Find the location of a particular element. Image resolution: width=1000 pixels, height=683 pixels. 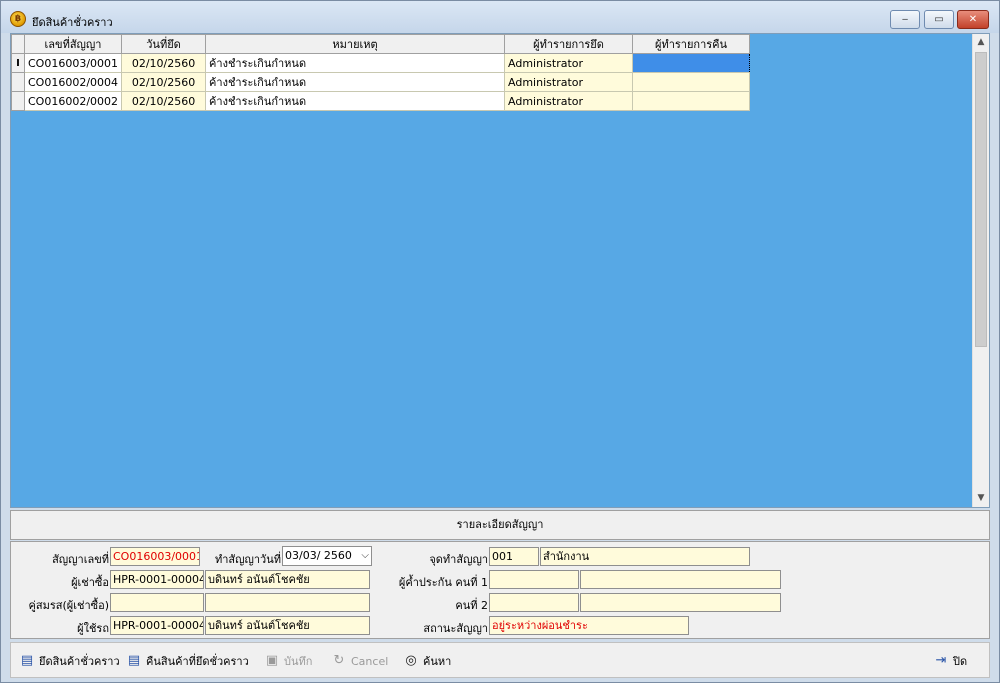

location-label: จุดทำสัญญา is located at coordinates (458, 559).